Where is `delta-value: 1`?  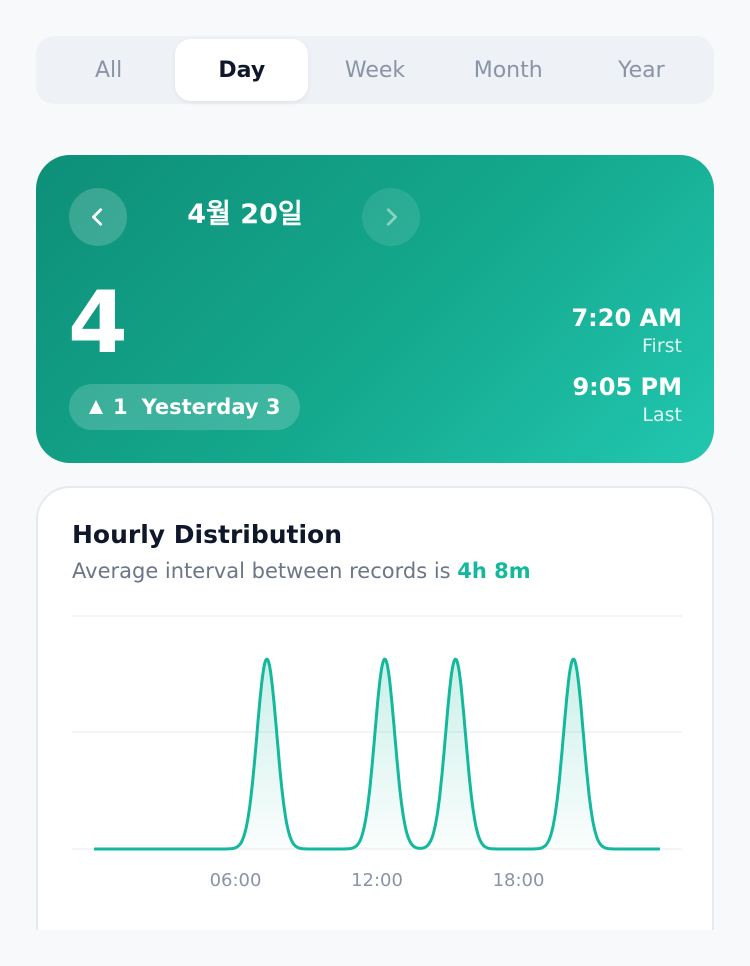 delta-value: 1 is located at coordinates (120, 407).